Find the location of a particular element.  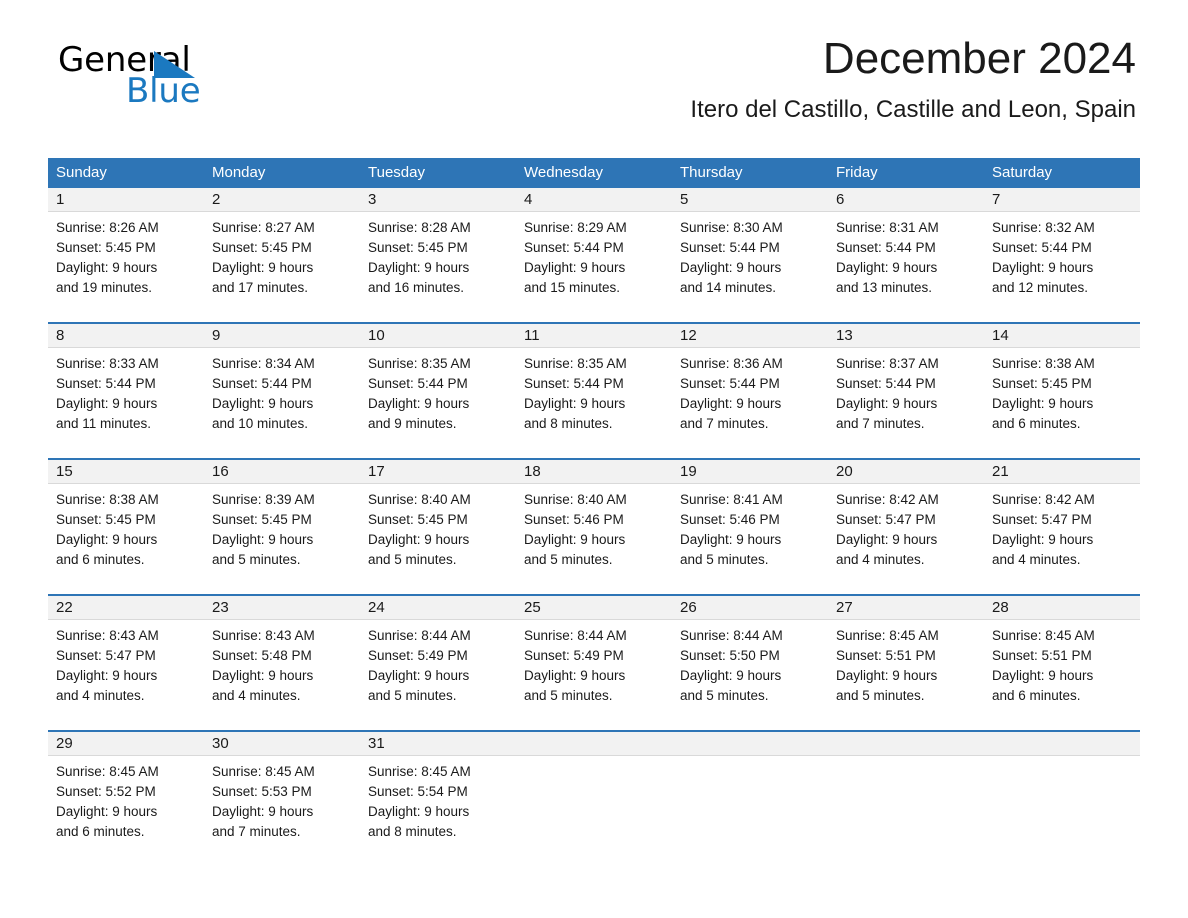

sunset-text: Sunset: 5:47 PM is located at coordinates (1042, 519).